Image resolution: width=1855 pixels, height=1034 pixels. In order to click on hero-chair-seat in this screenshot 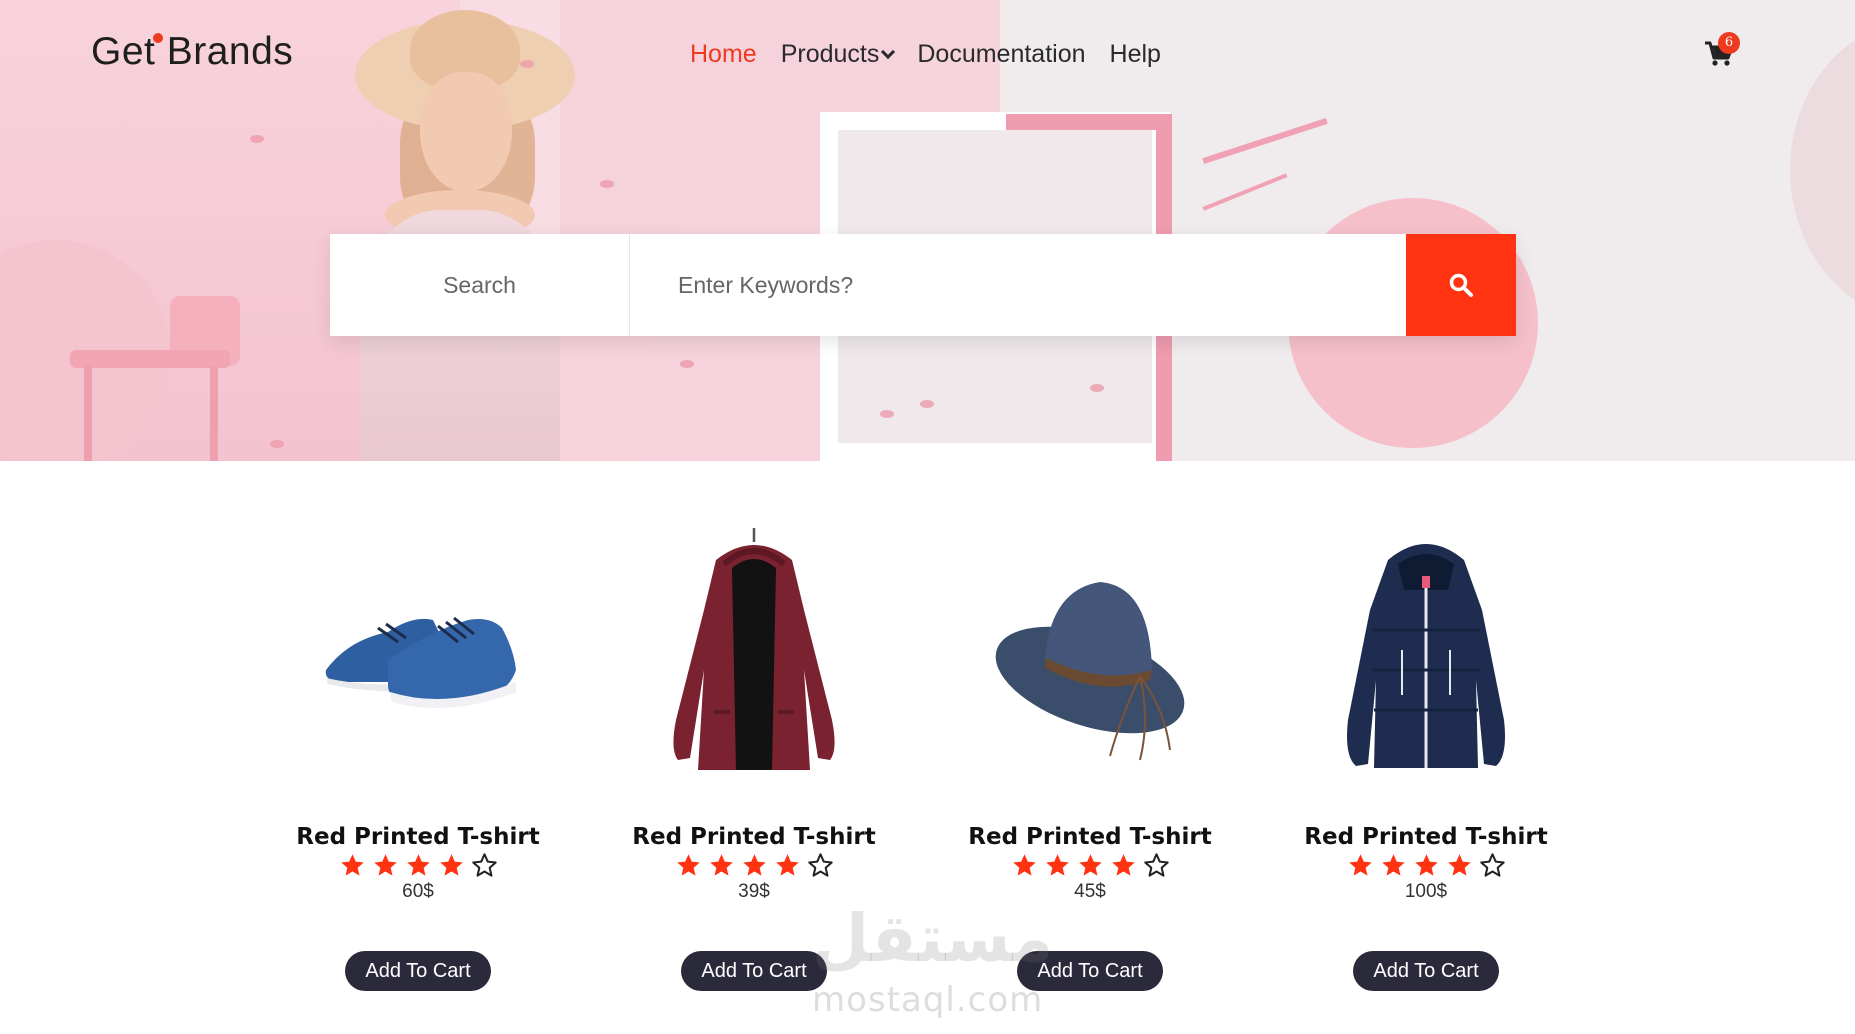, I will do `click(150, 359)`.